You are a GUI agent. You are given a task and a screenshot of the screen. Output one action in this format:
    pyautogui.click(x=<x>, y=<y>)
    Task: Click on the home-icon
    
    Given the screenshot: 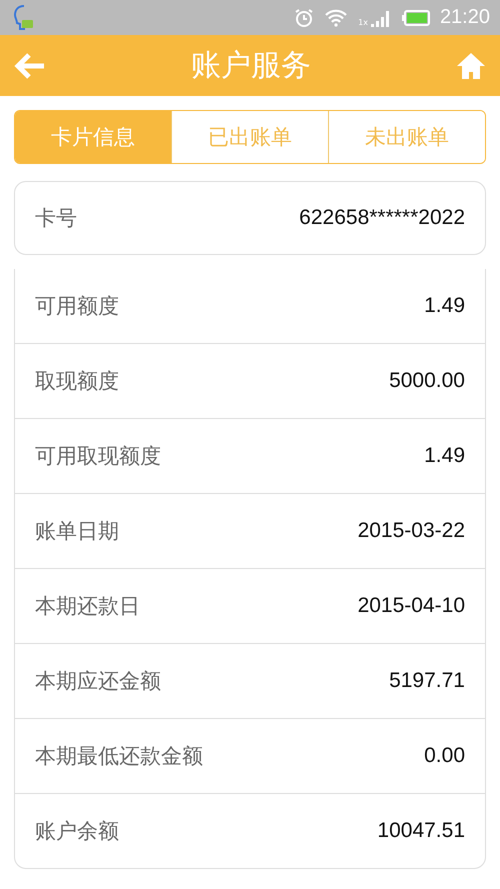 What is the action you would take?
    pyautogui.click(x=471, y=66)
    